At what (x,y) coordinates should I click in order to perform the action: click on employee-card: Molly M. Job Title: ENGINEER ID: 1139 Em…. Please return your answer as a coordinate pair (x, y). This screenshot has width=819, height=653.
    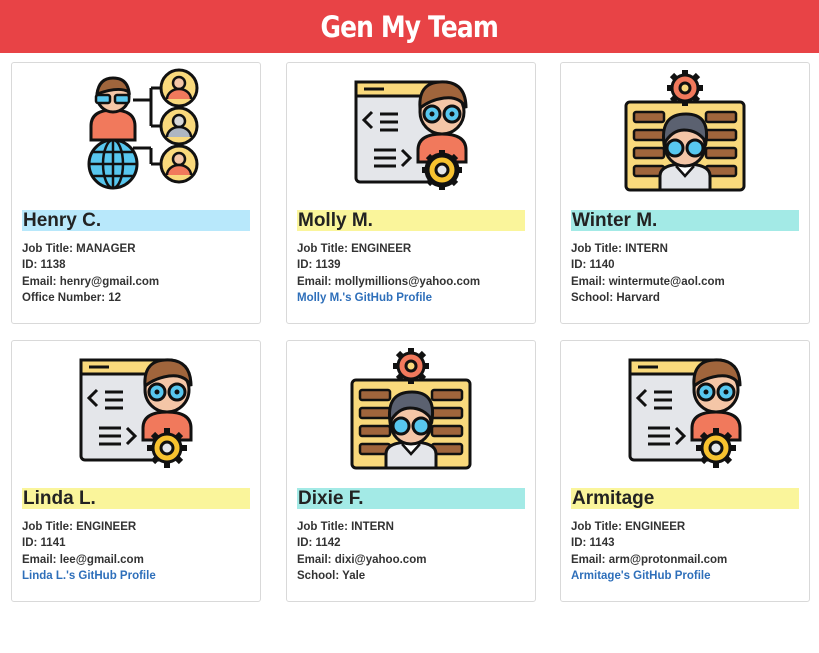
    Looking at the image, I should click on (411, 193).